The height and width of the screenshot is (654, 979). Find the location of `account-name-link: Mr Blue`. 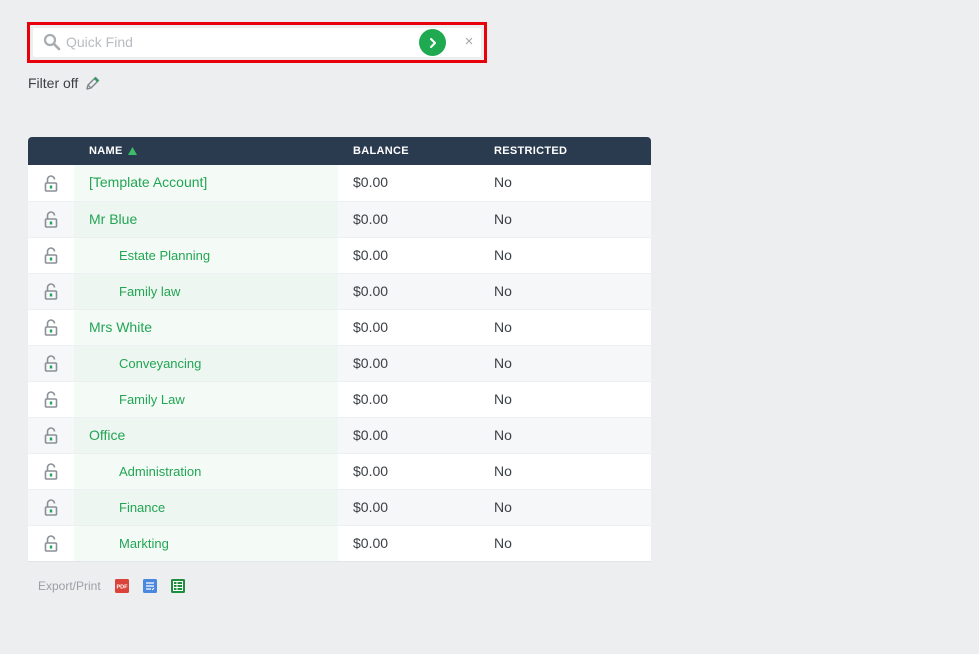

account-name-link: Mr Blue is located at coordinates (113, 219).